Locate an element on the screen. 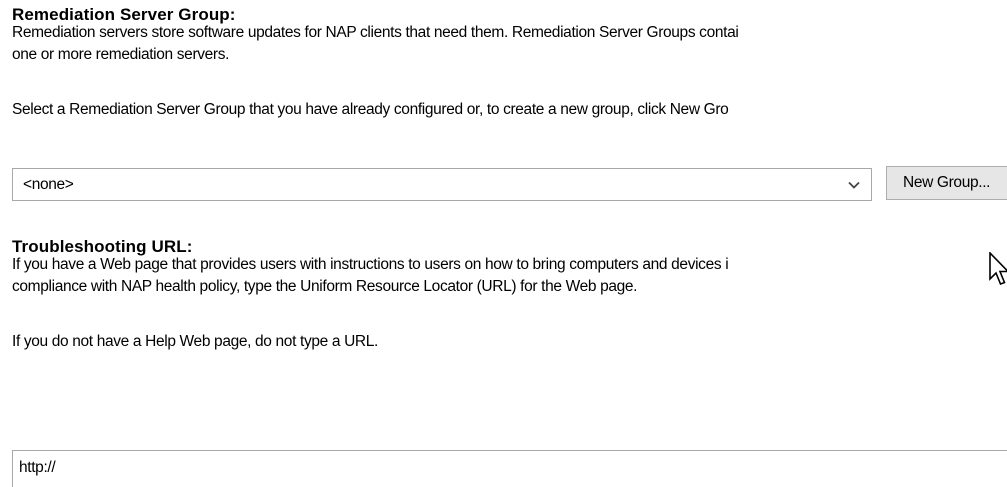 Image resolution: width=1007 pixels, height=487 pixels. troubleshooting-url-input: http:// is located at coordinates (509, 468).